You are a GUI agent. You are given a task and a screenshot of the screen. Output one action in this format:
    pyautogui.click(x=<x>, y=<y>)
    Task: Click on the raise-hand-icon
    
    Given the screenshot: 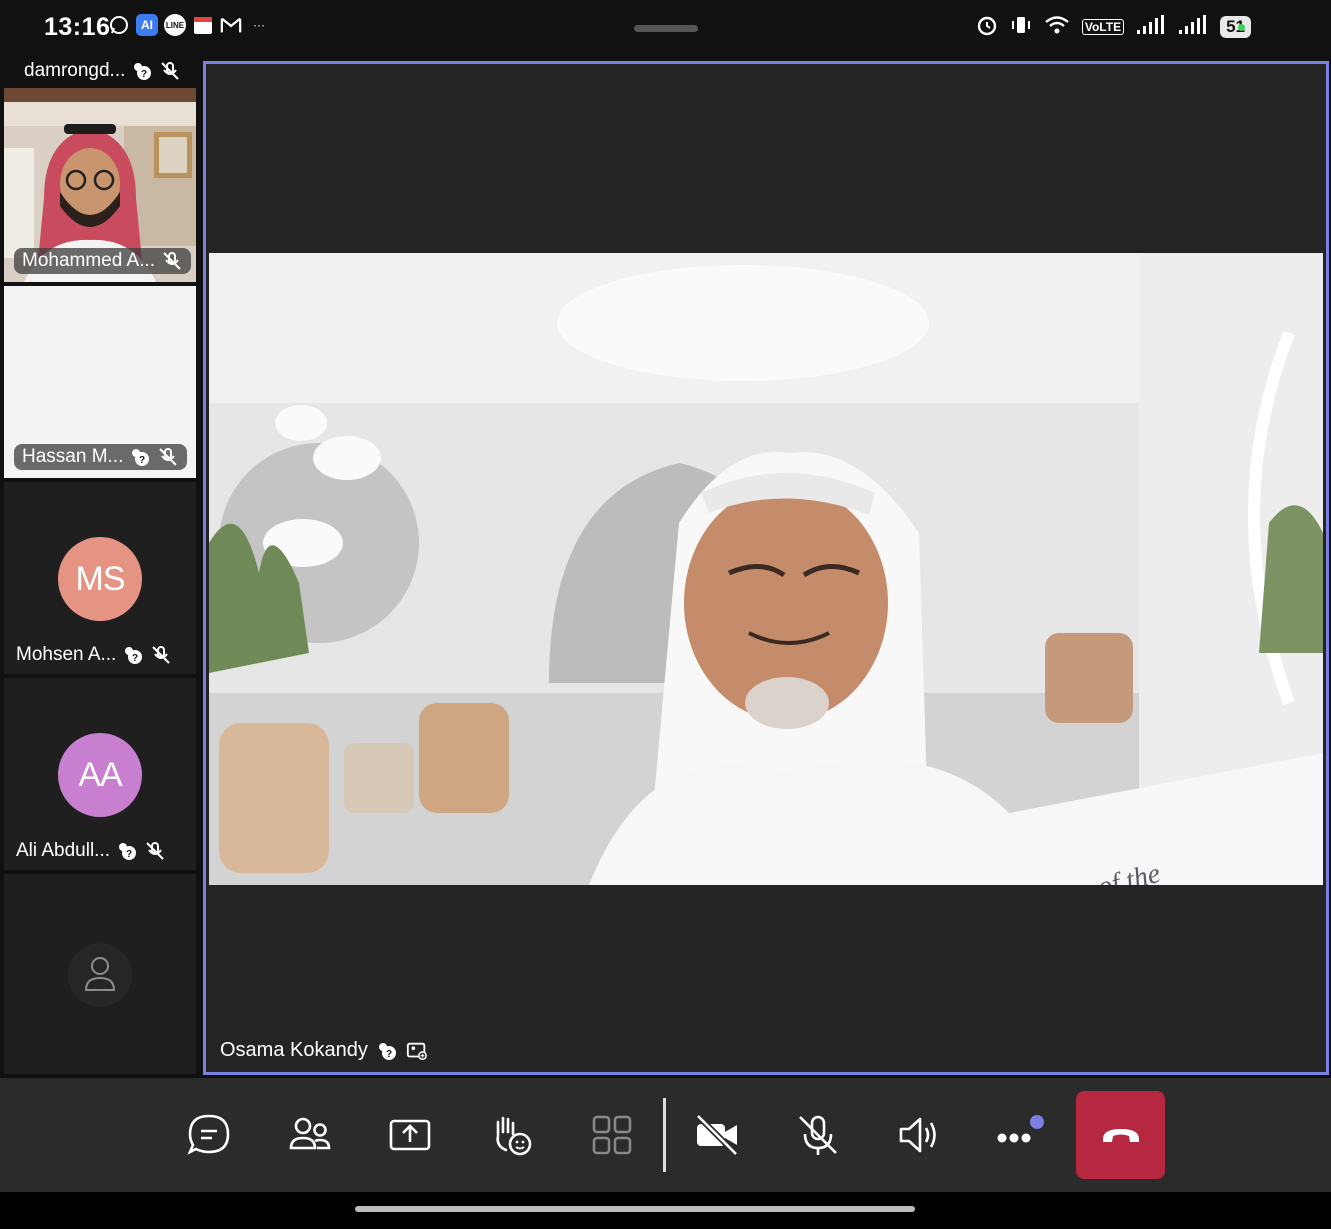 What is the action you would take?
    pyautogui.click(x=514, y=1136)
    